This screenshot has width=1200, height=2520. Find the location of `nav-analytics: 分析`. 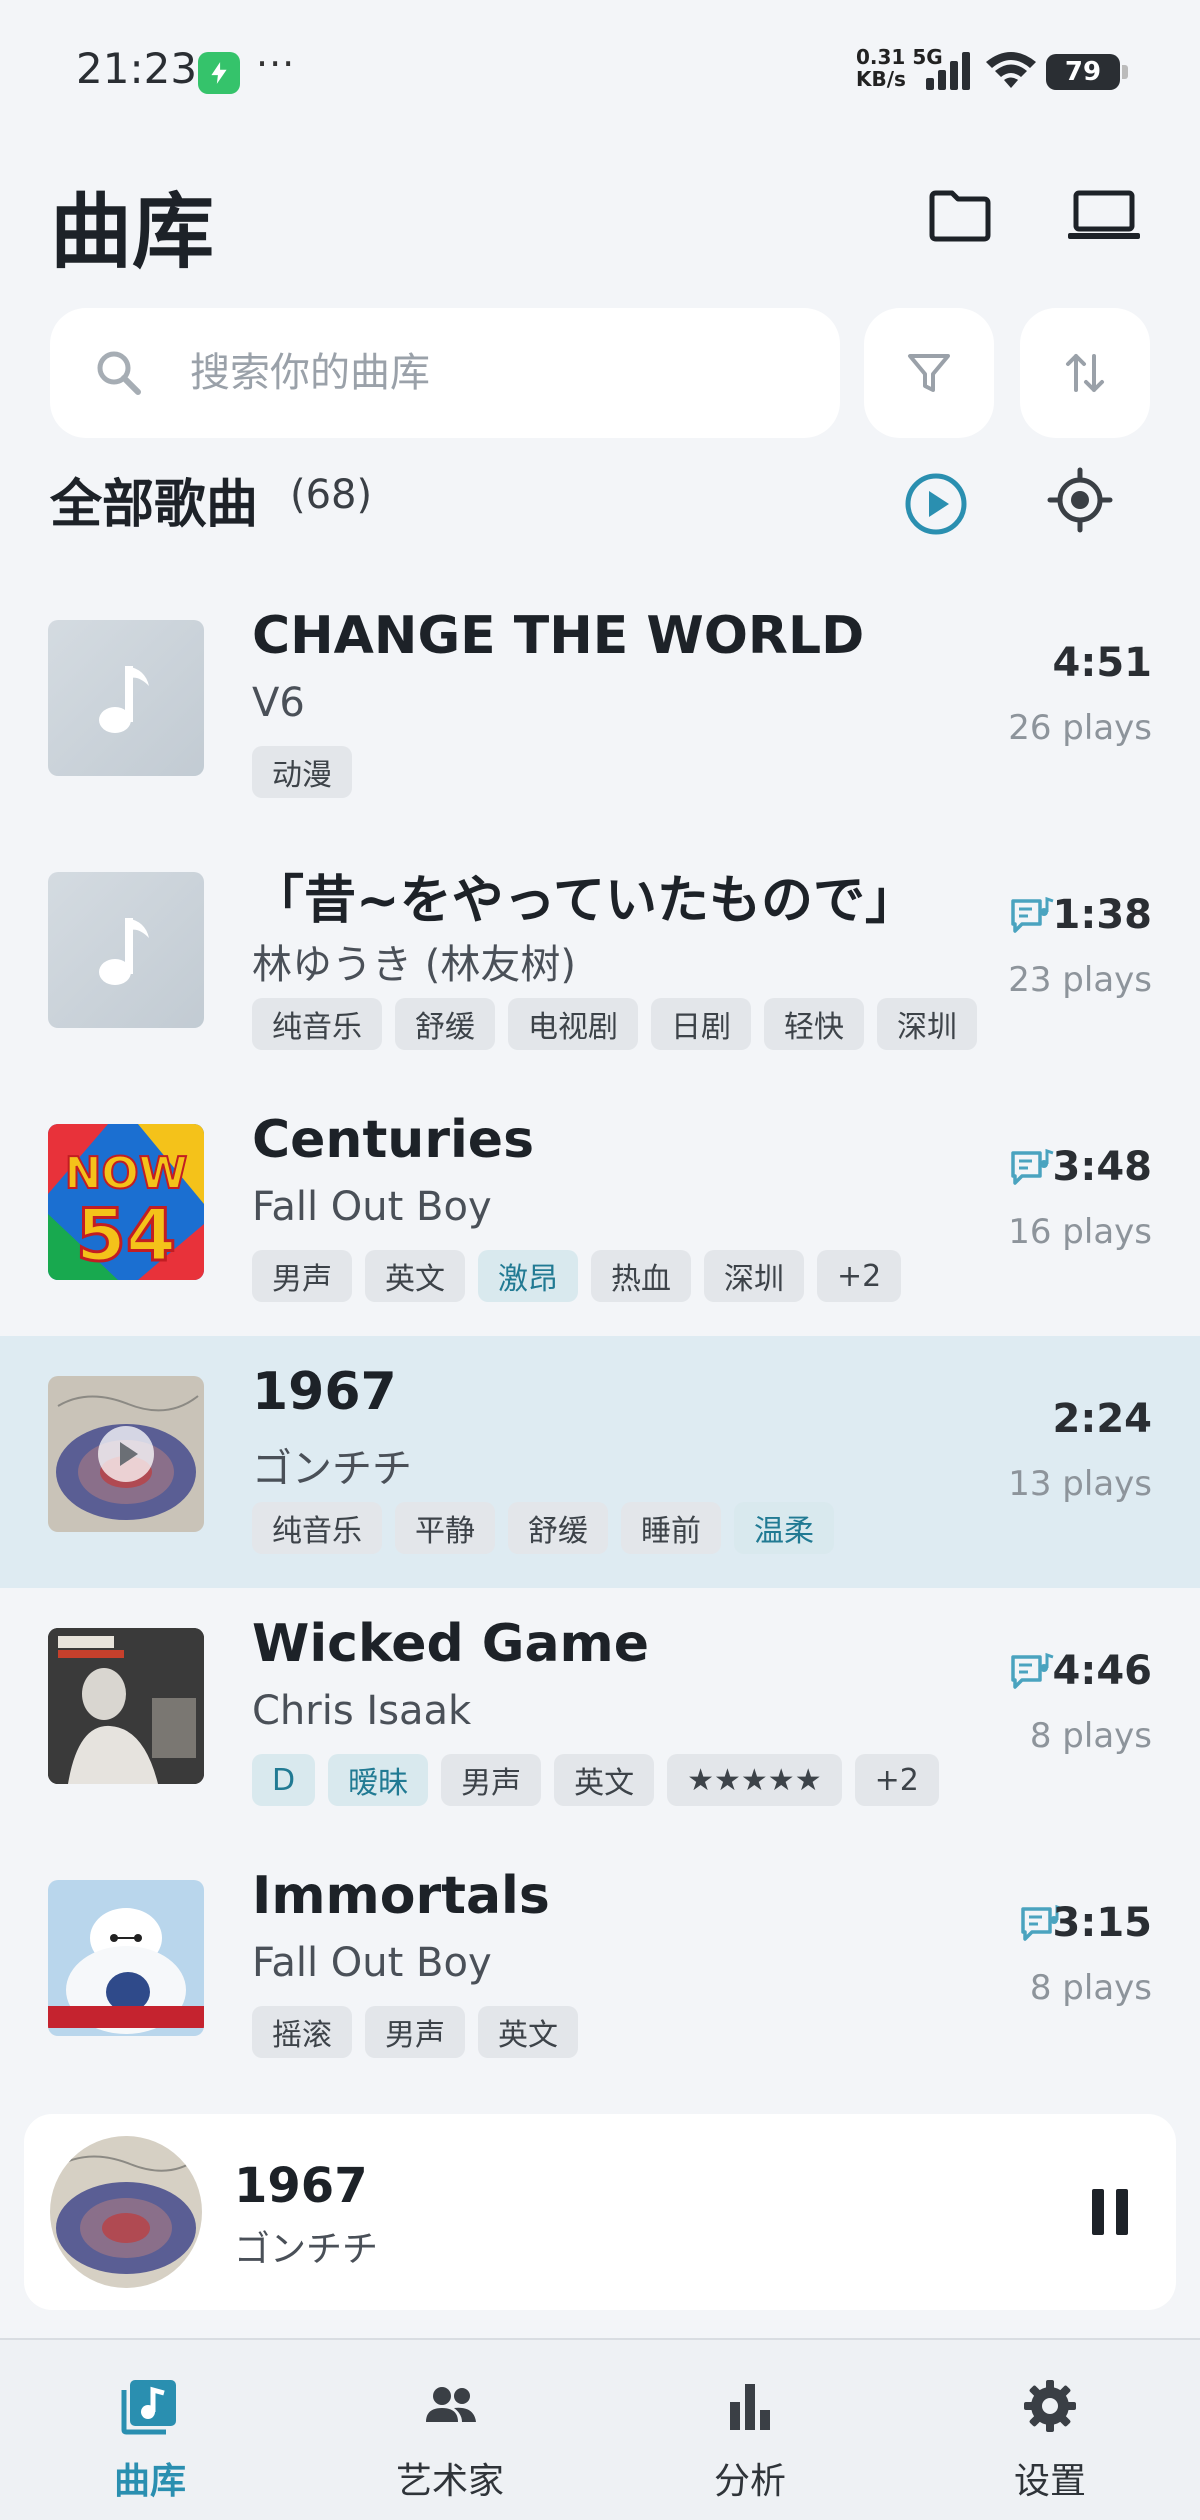

nav-analytics: 分析 is located at coordinates (750, 2440).